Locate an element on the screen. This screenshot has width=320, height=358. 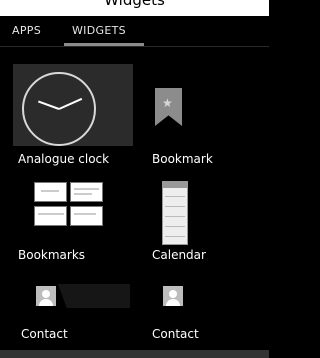
tab-widgets: WIDGETS is located at coordinates (99, 30).